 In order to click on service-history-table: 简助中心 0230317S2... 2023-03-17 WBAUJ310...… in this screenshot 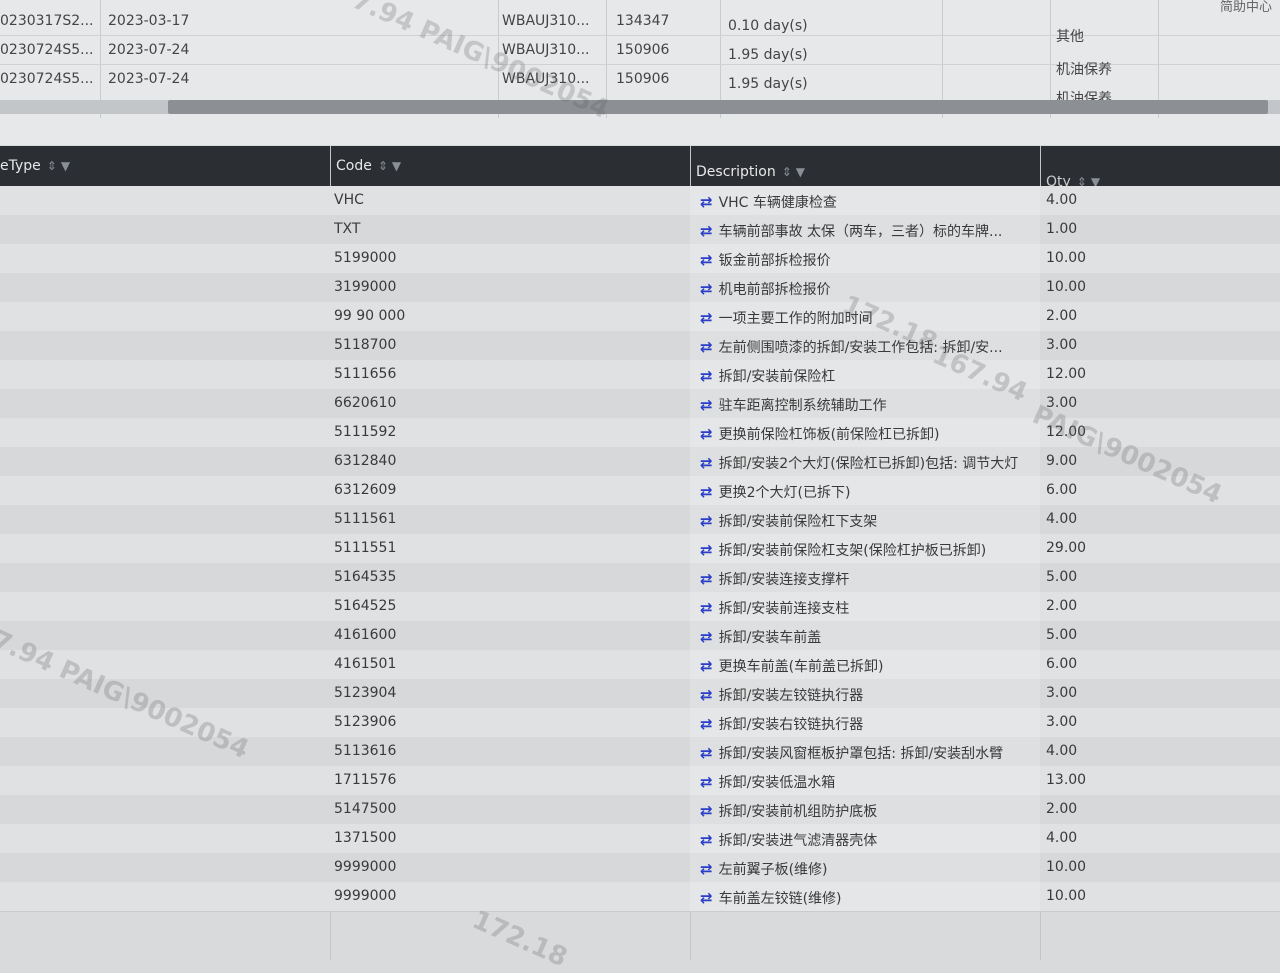, I will do `click(640, 72)`.